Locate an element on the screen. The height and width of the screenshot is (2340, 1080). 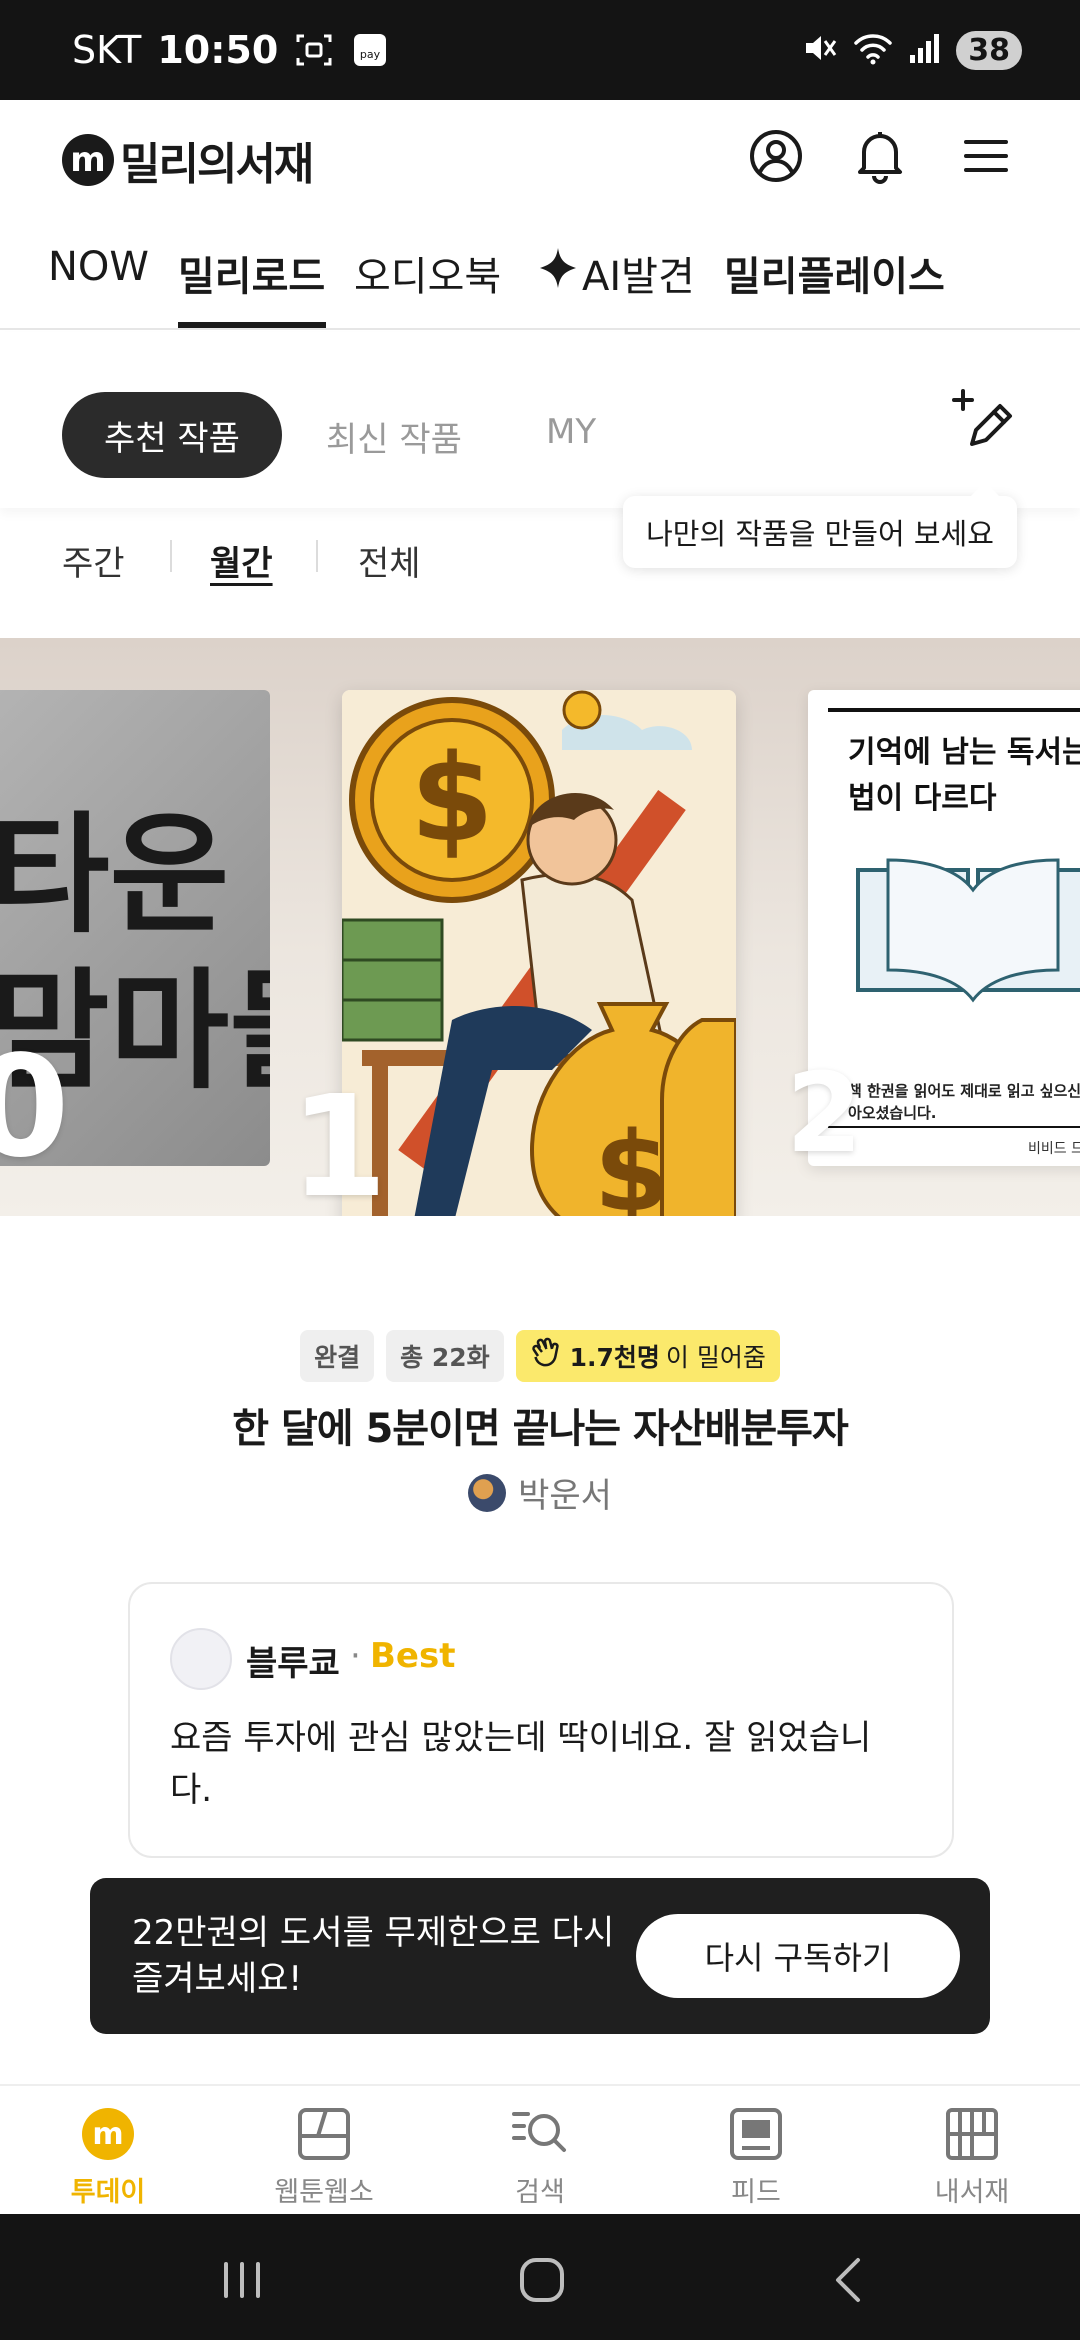
reviewer-avatar is located at coordinates (201, 1659).